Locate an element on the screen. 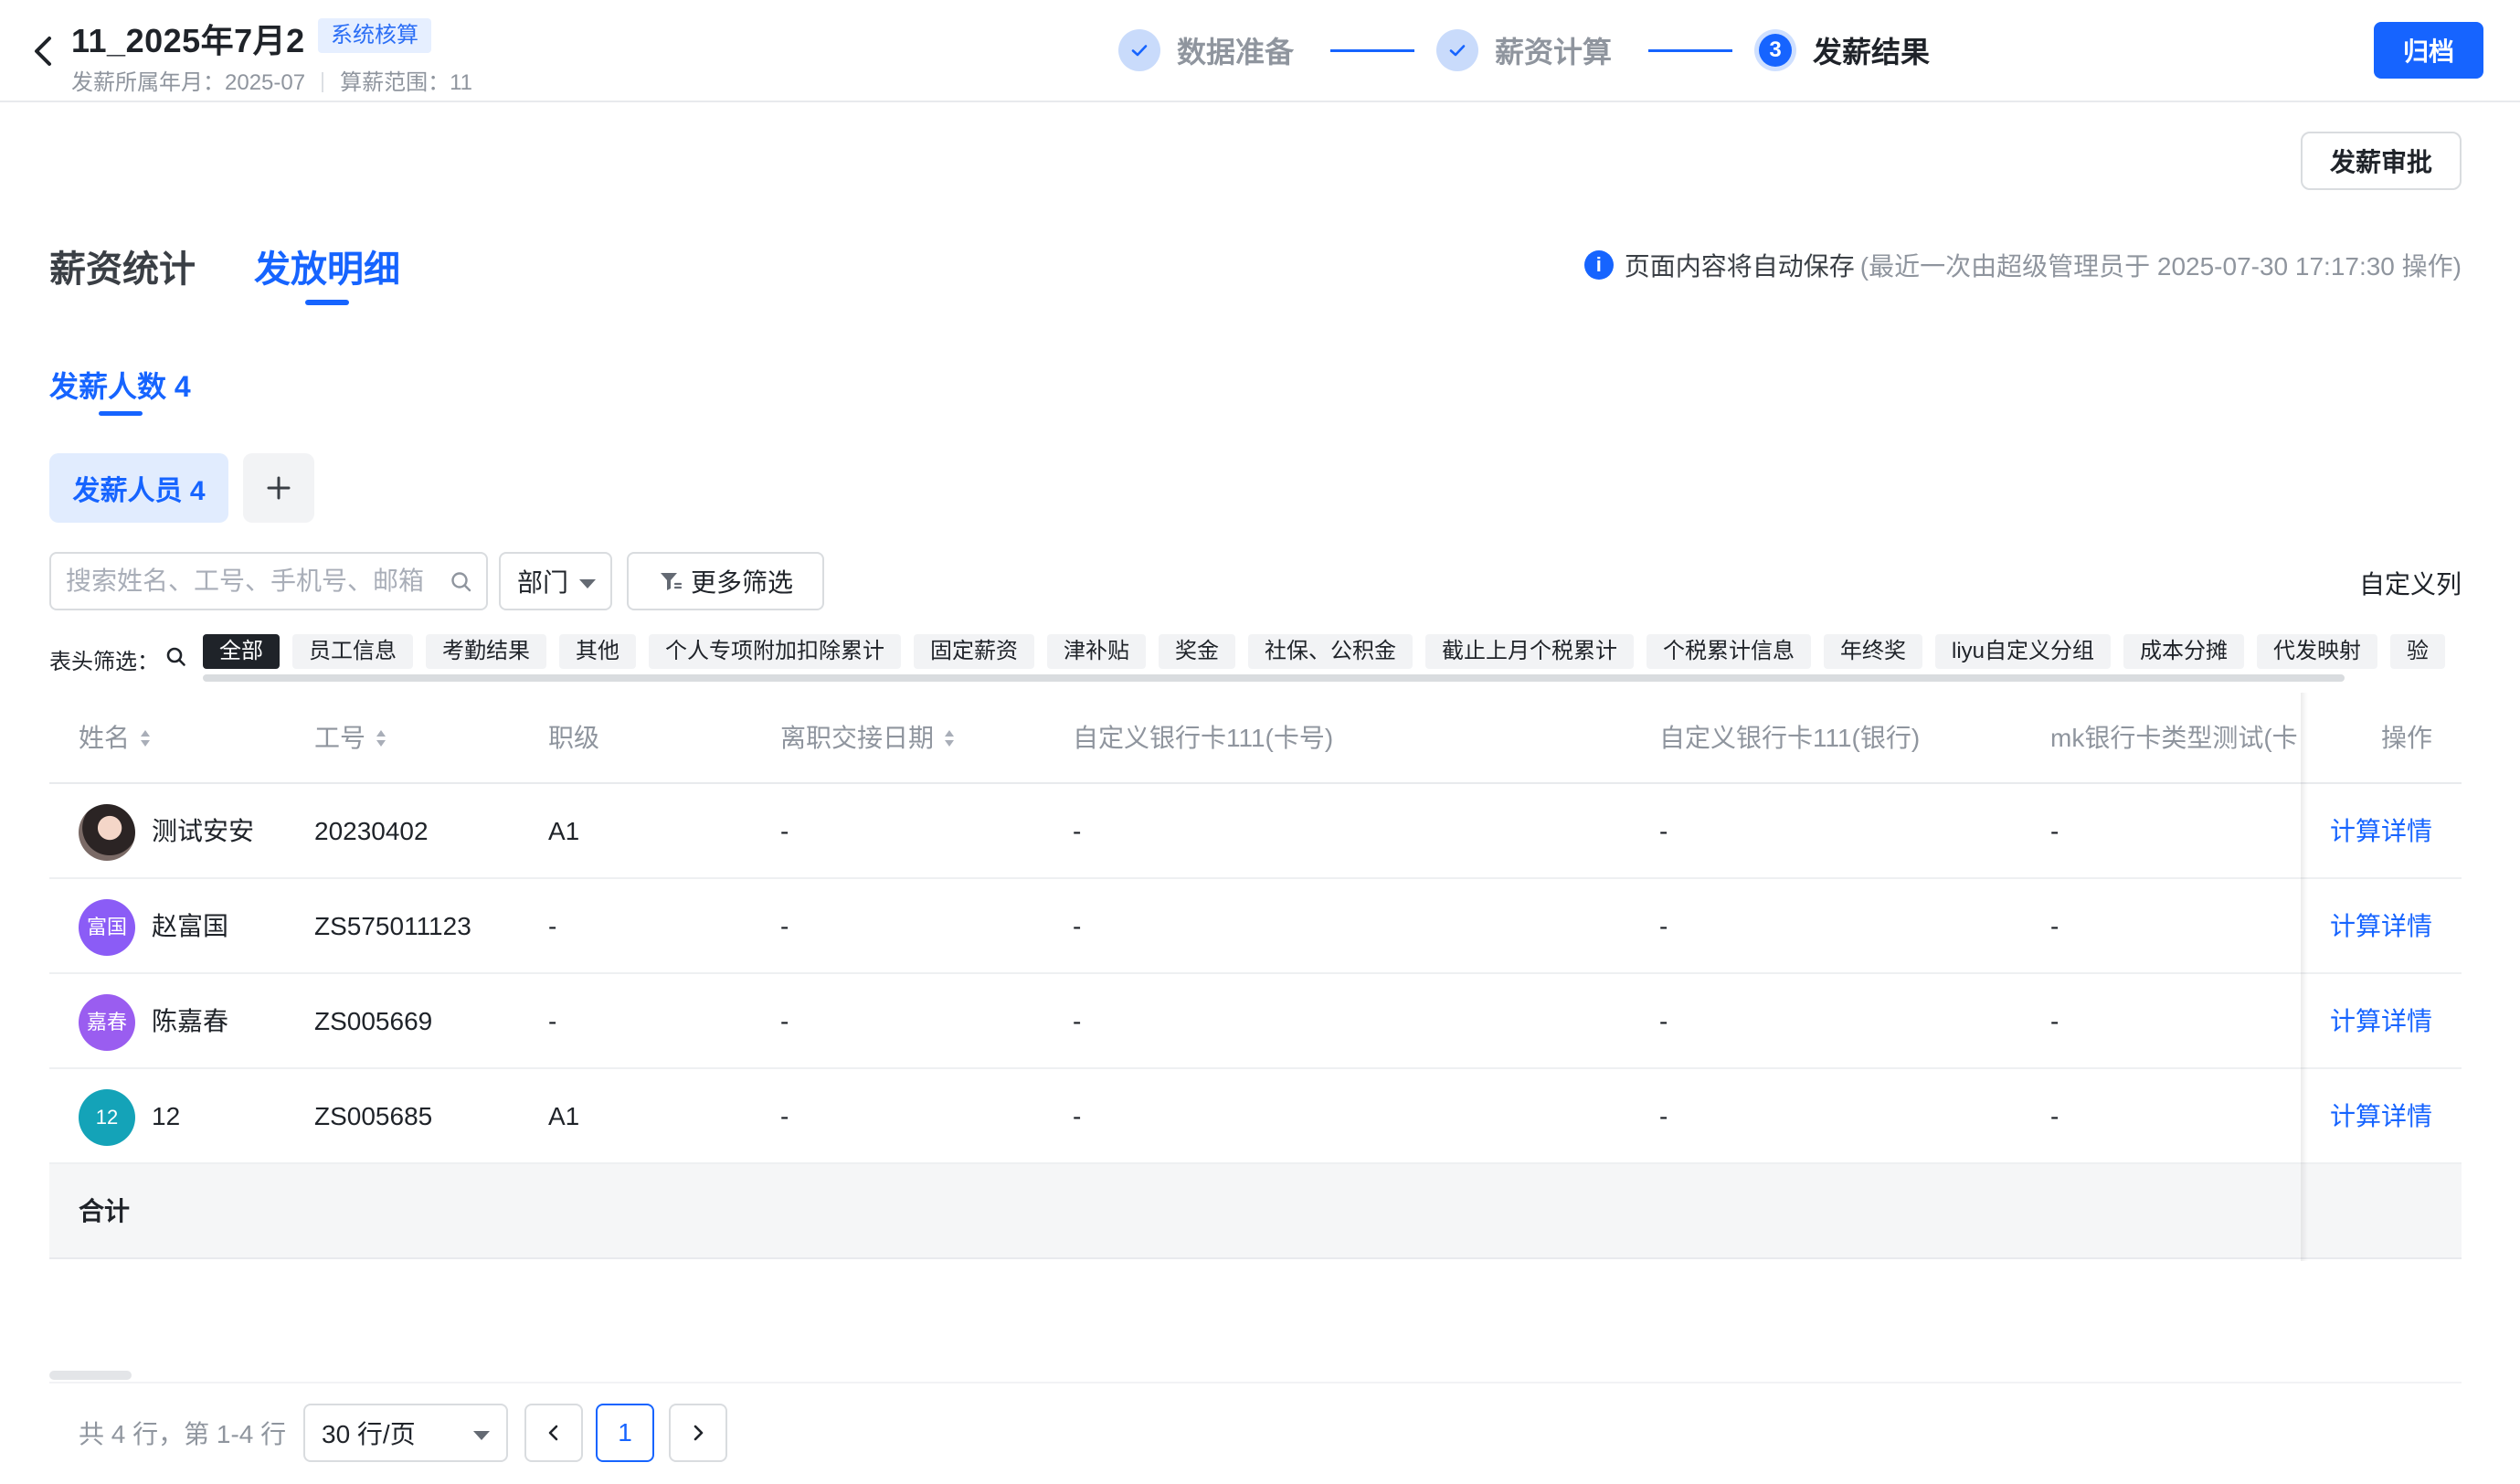 The image size is (2520, 1484). page-1-button: 1 is located at coordinates (625, 1433).